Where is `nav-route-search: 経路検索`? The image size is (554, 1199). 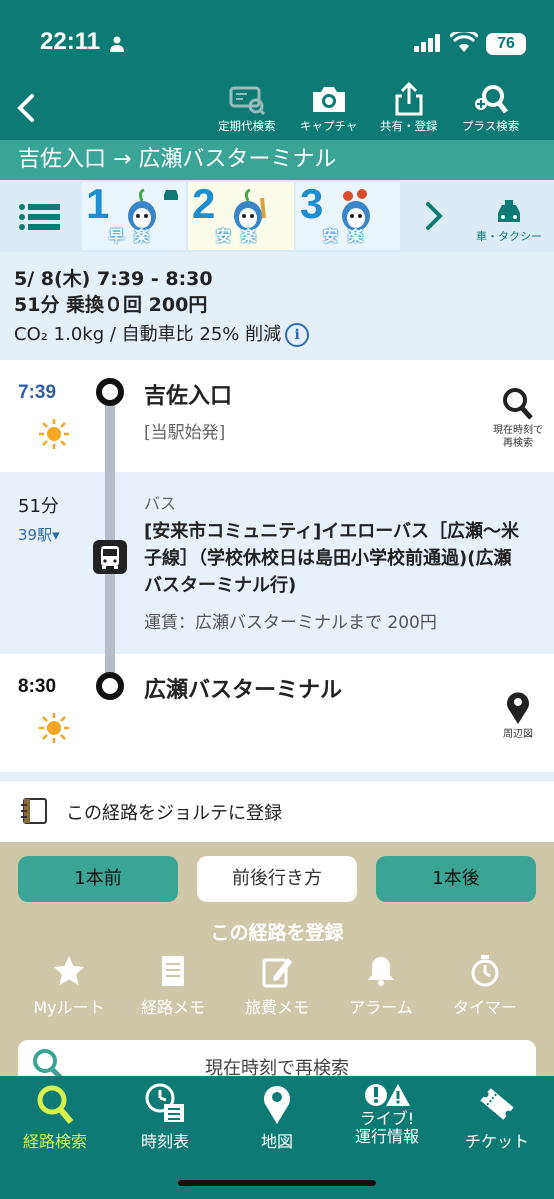
nav-route-search: 経路検索 is located at coordinates (55, 1117).